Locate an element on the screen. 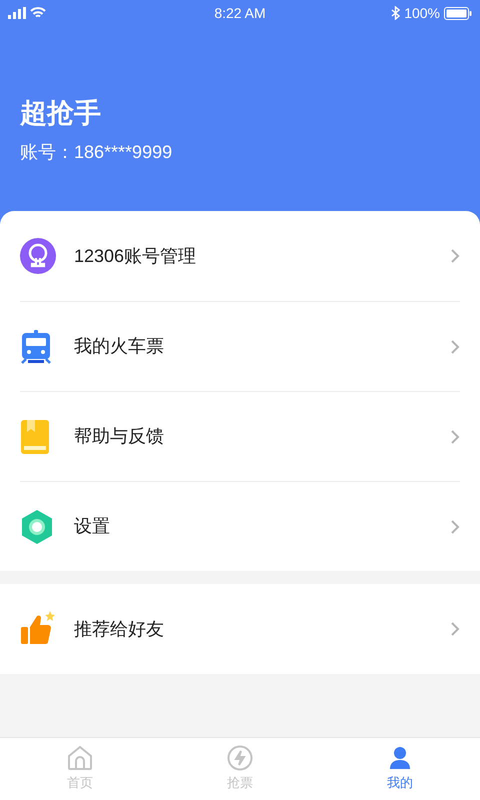 The height and width of the screenshot is (800, 480). menu-item-label: 帮助与反馈 is located at coordinates (119, 436).